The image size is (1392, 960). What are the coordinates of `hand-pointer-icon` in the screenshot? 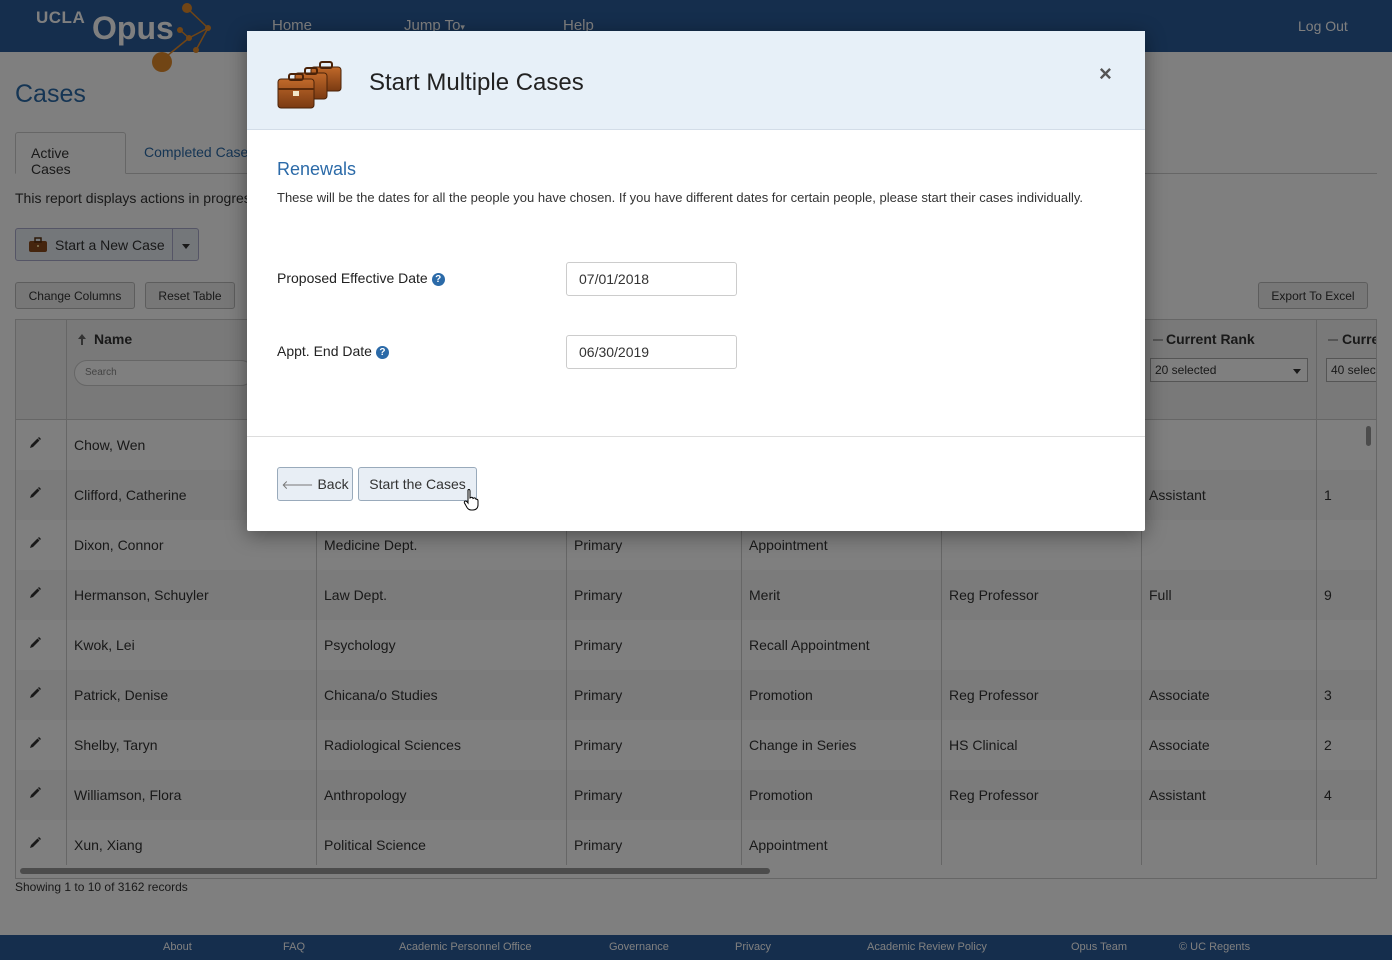 It's located at (471, 500).